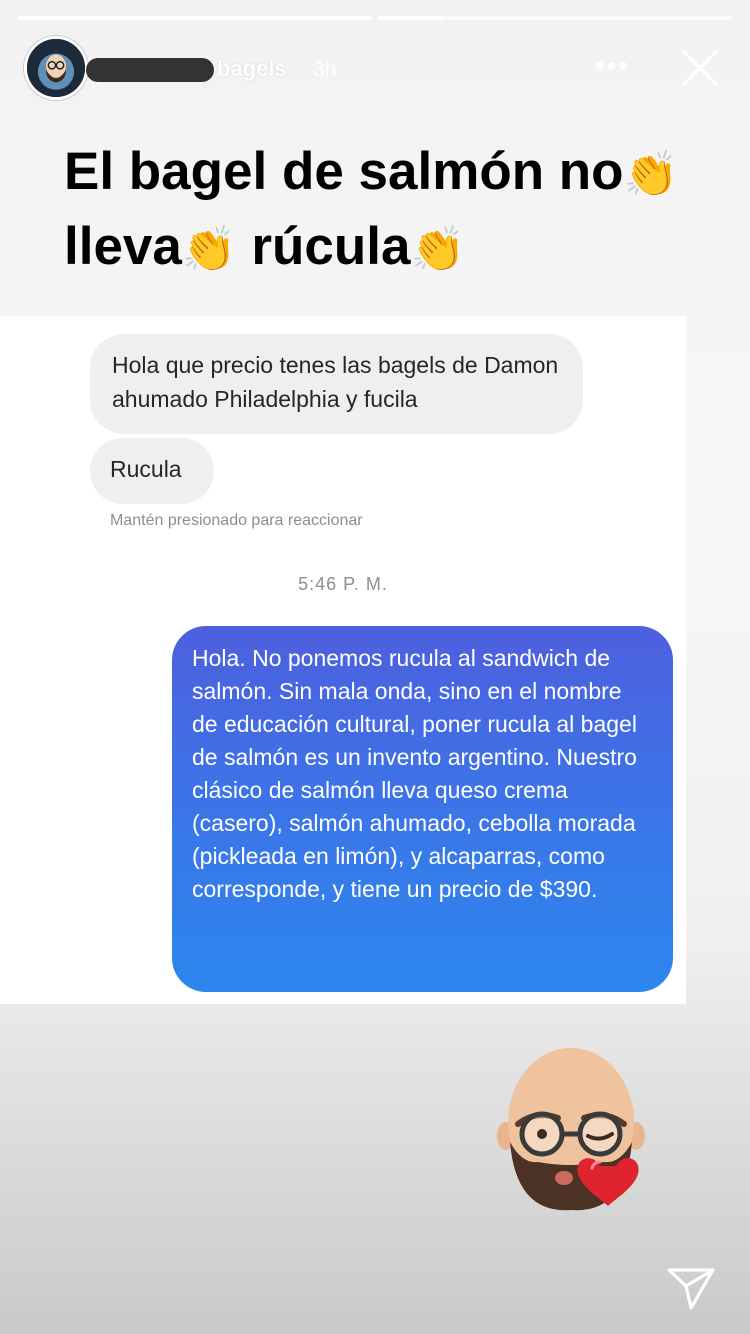  What do you see at coordinates (384, 211) in the screenshot?
I see `story-headline: El bagel de salmón no👏 lleva👏 rúcula👏` at bounding box center [384, 211].